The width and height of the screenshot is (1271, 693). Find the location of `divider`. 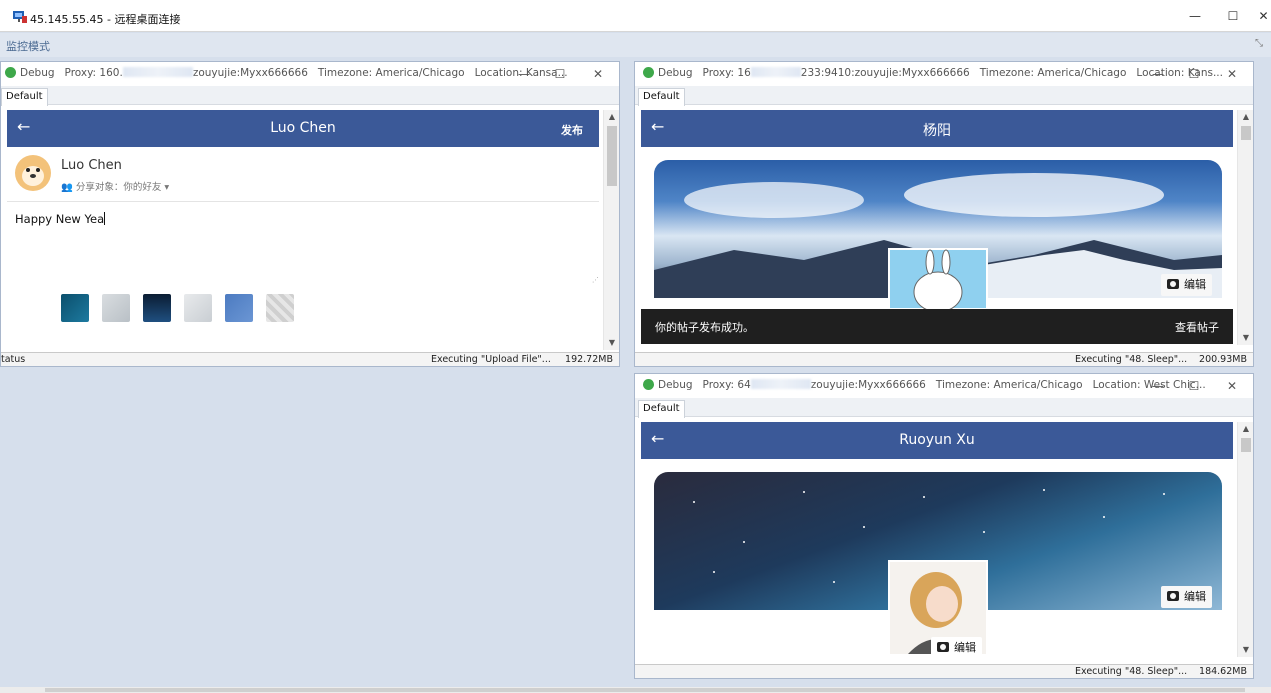

divider is located at coordinates (303, 201).